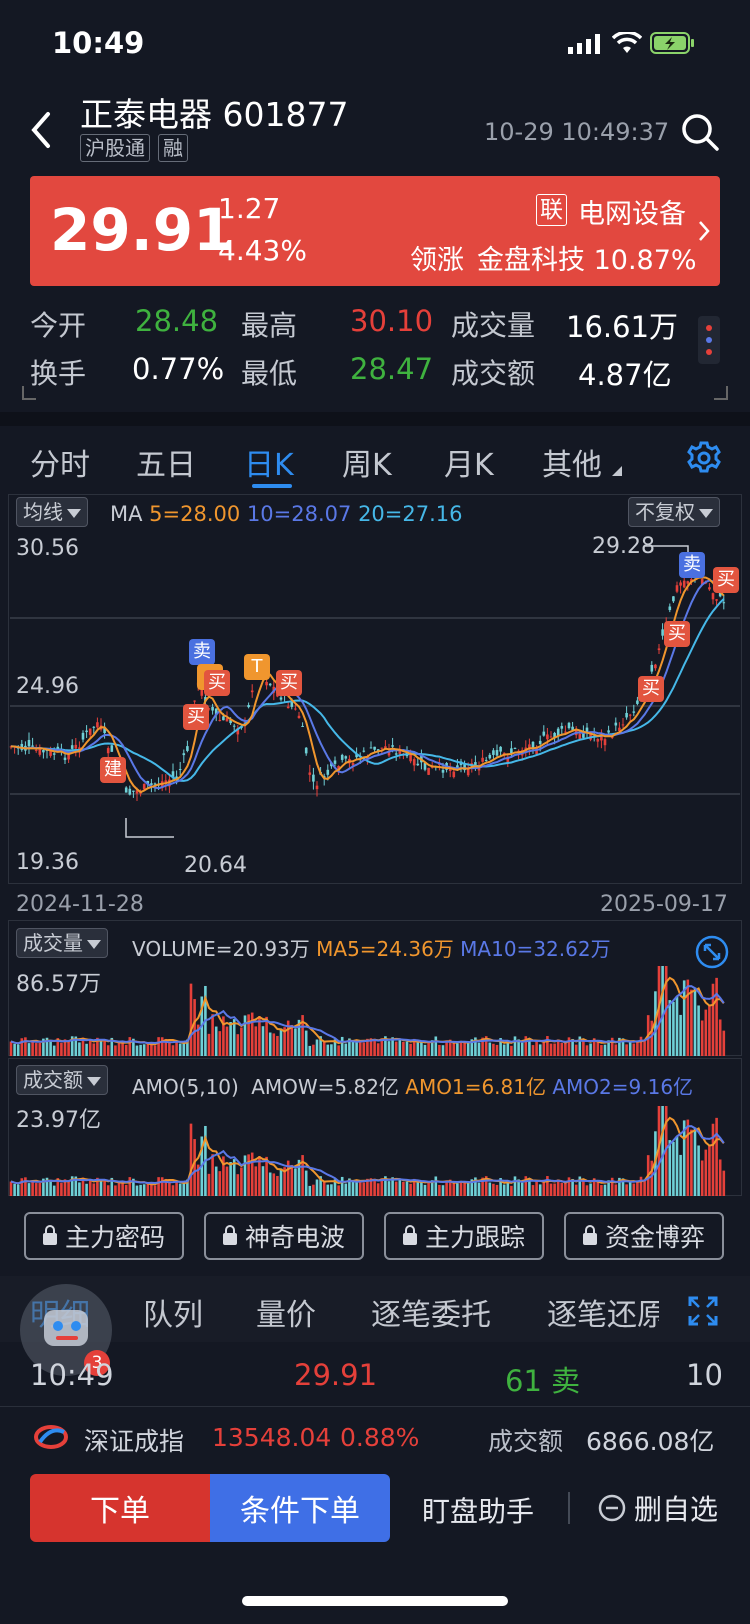  What do you see at coordinates (587, 257) in the screenshot?
I see `leader-stock: 金盘科技 10.87%` at bounding box center [587, 257].